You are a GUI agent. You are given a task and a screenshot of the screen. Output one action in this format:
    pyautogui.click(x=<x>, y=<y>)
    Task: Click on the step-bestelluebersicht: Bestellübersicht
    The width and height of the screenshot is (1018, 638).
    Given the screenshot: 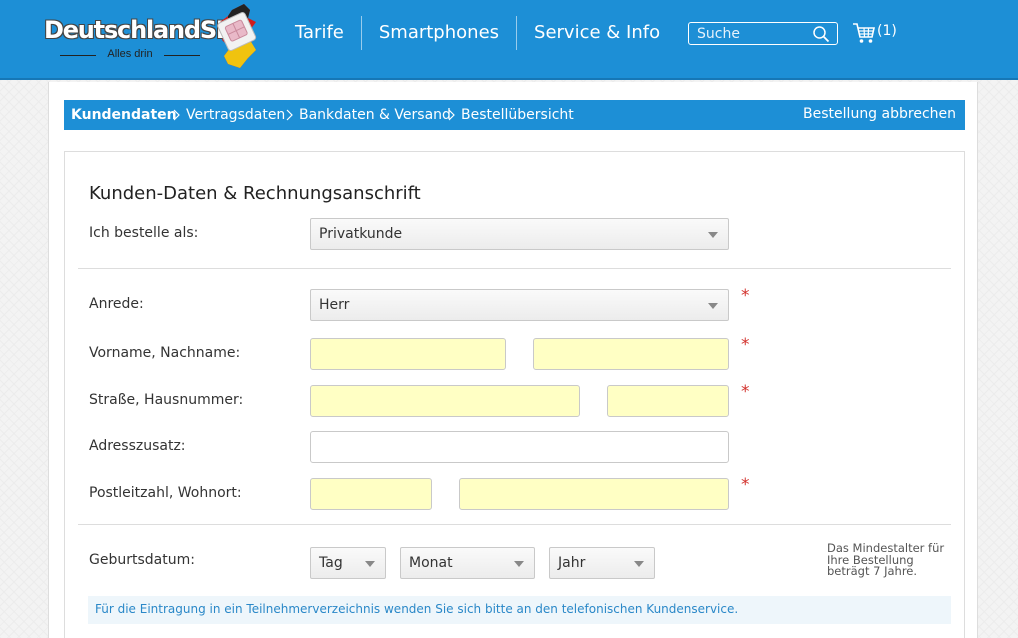 What is the action you would take?
    pyautogui.click(x=517, y=115)
    